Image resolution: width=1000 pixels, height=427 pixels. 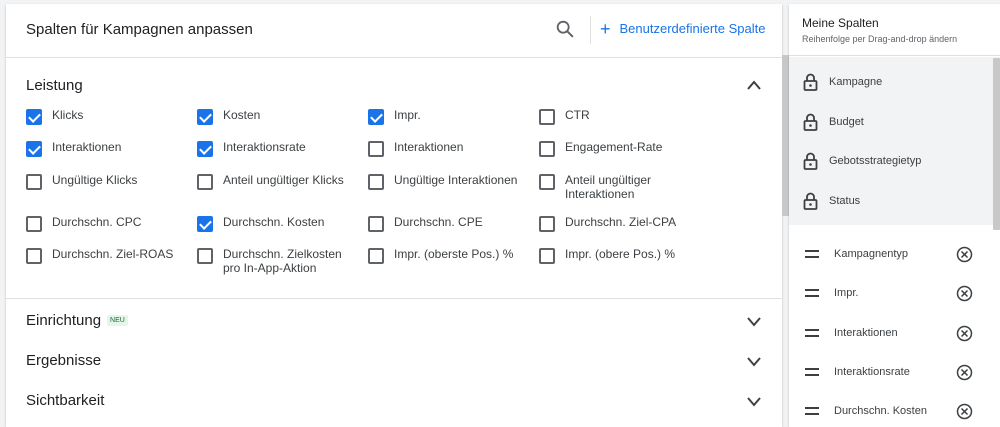 I want to click on locked-column-kampagne: Kampagne, so click(x=842, y=82).